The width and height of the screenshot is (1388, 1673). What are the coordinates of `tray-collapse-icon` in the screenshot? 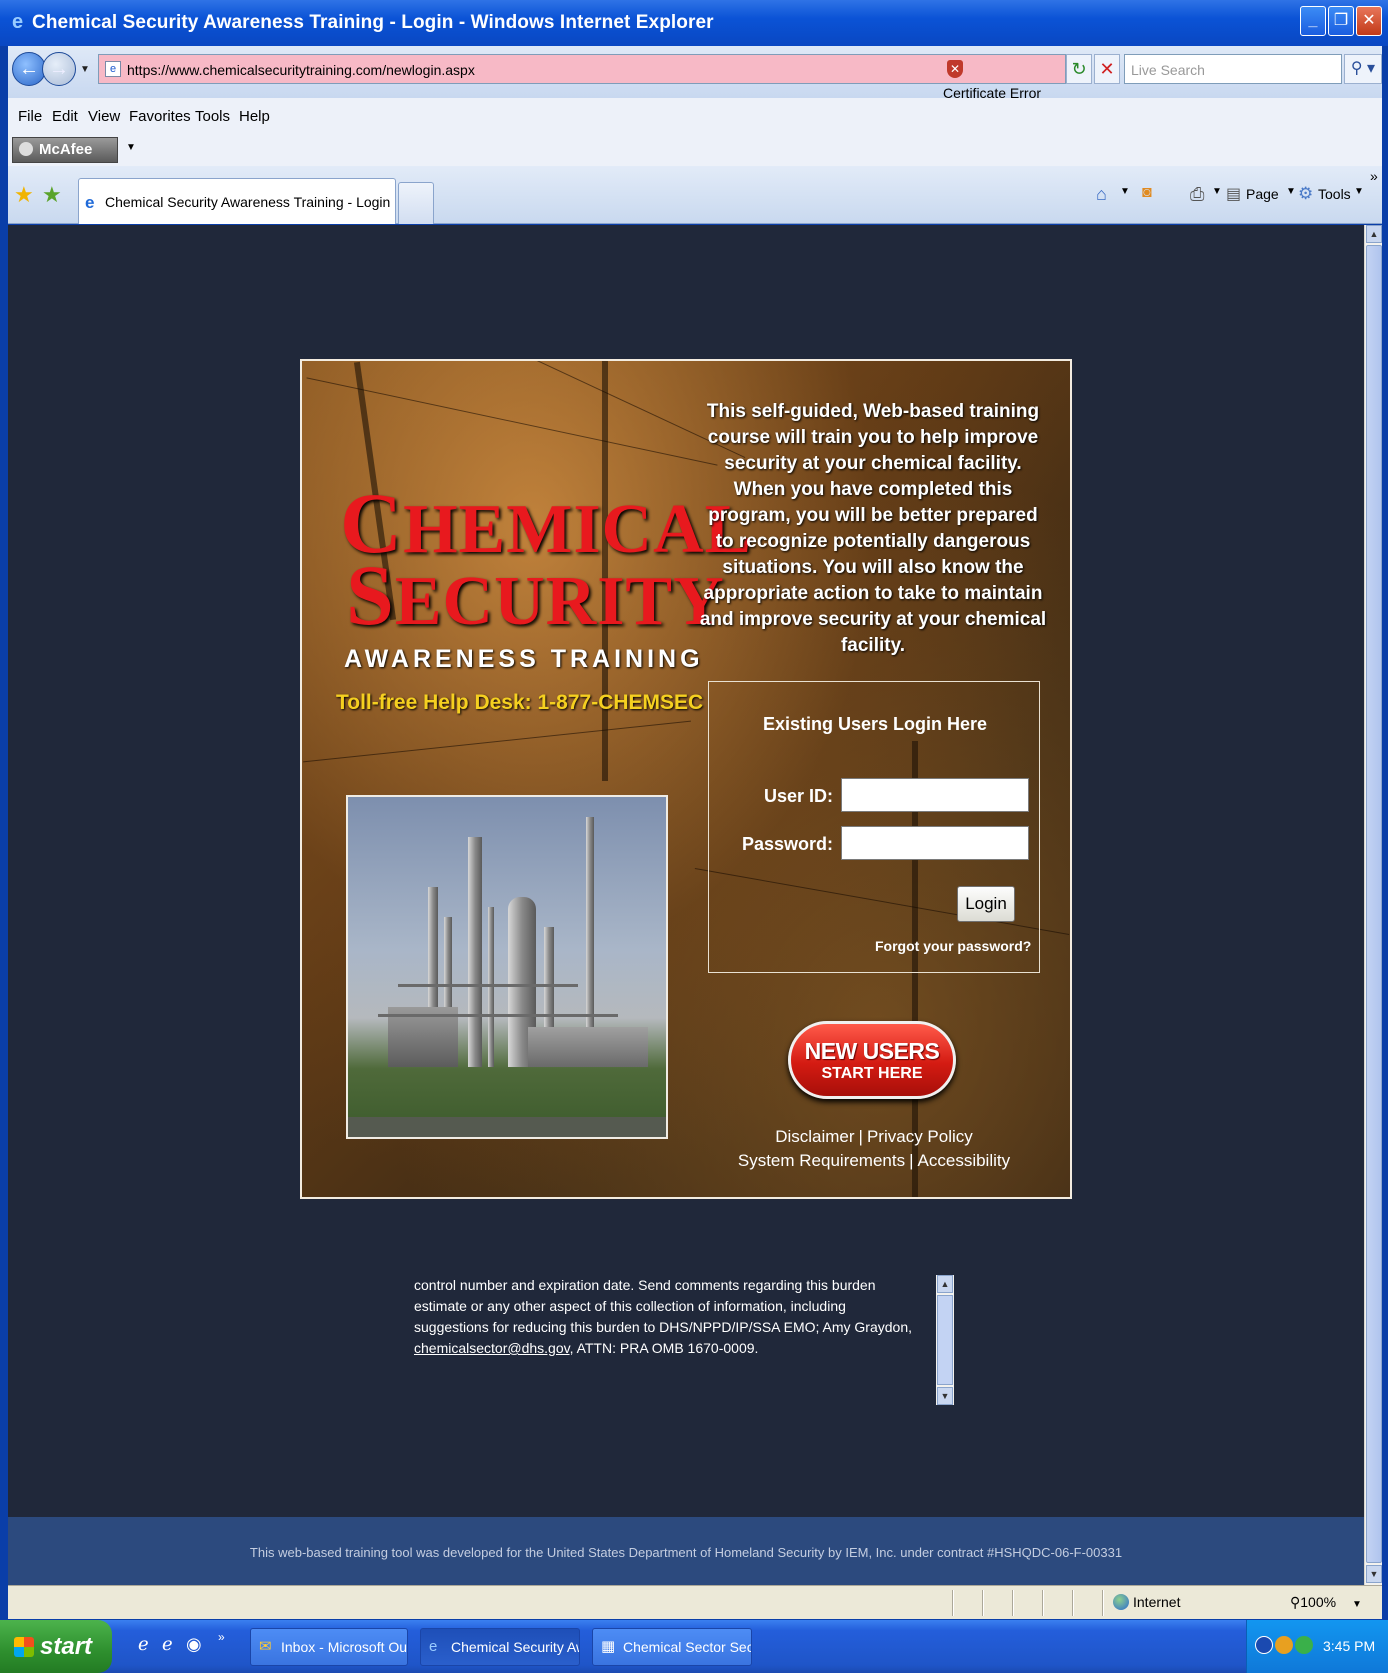 It's located at (1264, 1645).